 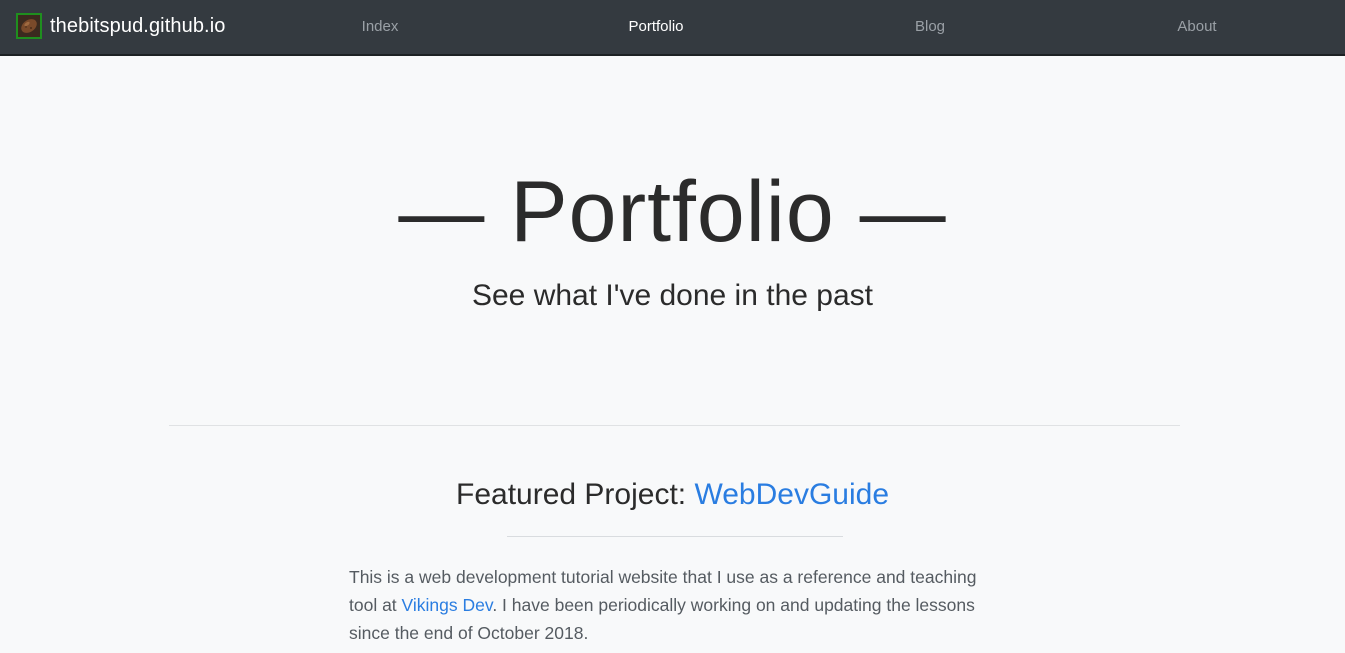 What do you see at coordinates (138, 25) in the screenshot?
I see `brand-title: thebitspud.github.io` at bounding box center [138, 25].